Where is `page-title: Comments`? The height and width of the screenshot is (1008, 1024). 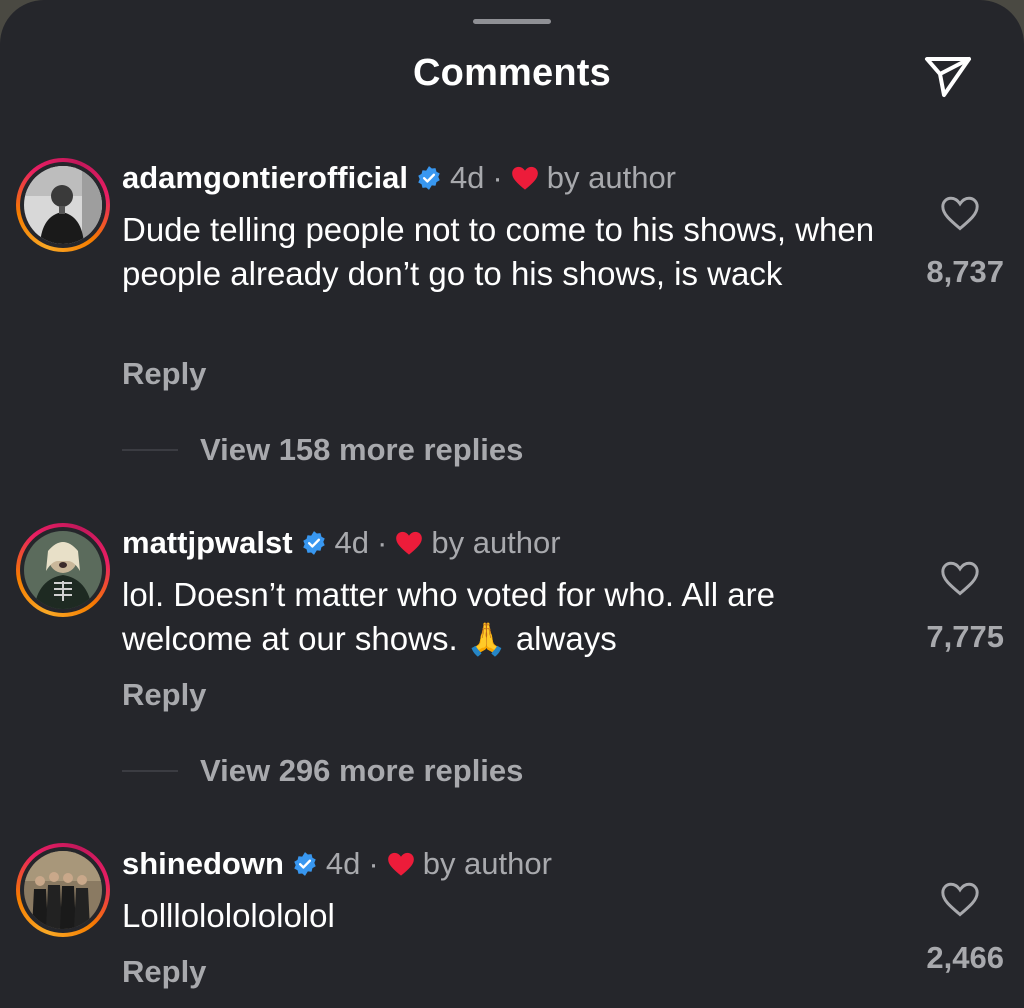
page-title: Comments is located at coordinates (512, 73).